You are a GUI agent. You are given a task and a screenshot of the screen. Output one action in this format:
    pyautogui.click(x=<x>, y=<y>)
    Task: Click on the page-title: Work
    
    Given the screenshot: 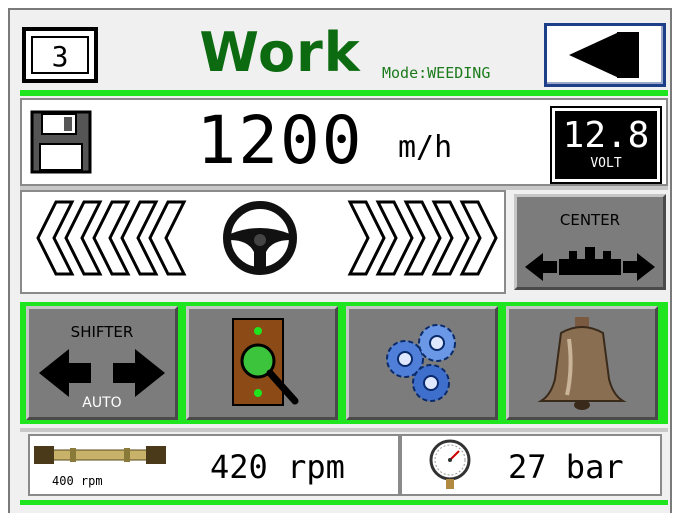 What is the action you would take?
    pyautogui.click(x=280, y=52)
    